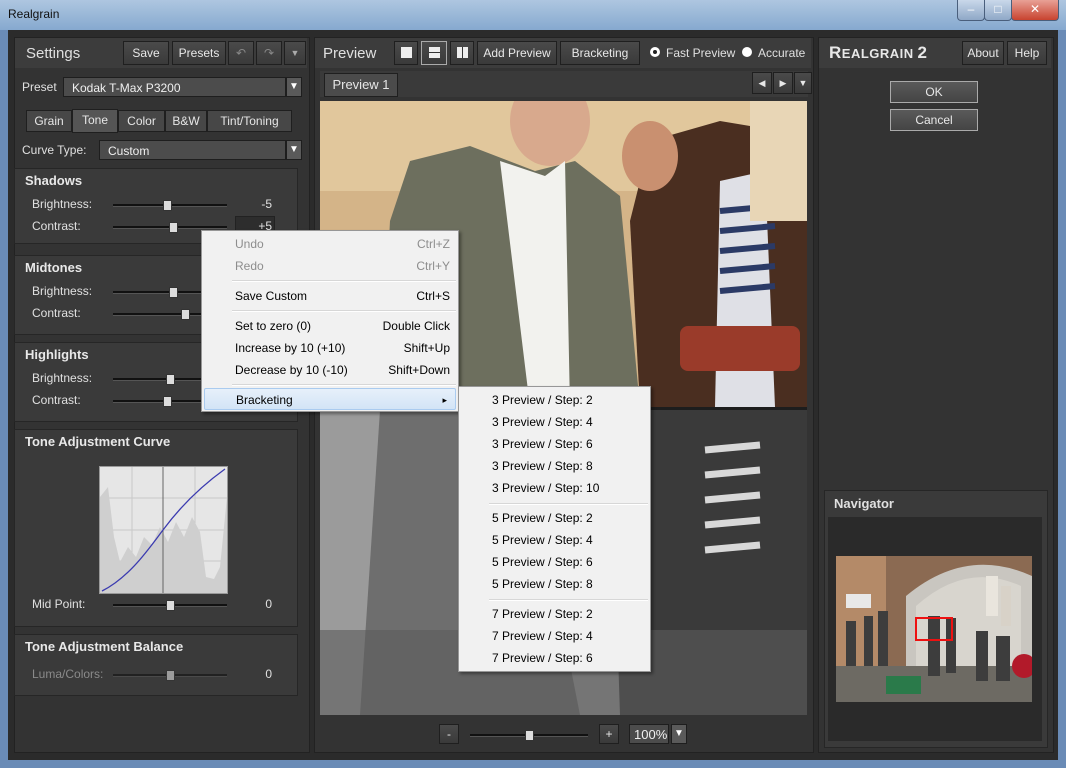 This screenshot has height=768, width=1066. I want to click on submenu-arrow-icon: ▸, so click(444, 400).